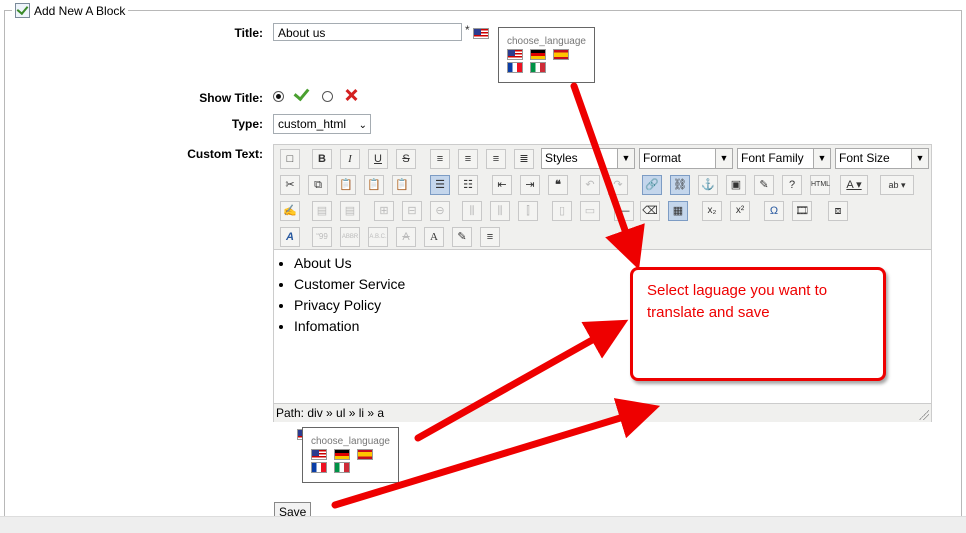 The height and width of the screenshot is (533, 966). I want to click on arrow-to-callout, so click(607, 176).